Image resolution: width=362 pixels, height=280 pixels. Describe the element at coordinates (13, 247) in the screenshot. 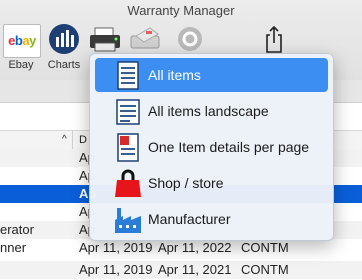

I see `cell-name: nner` at that location.